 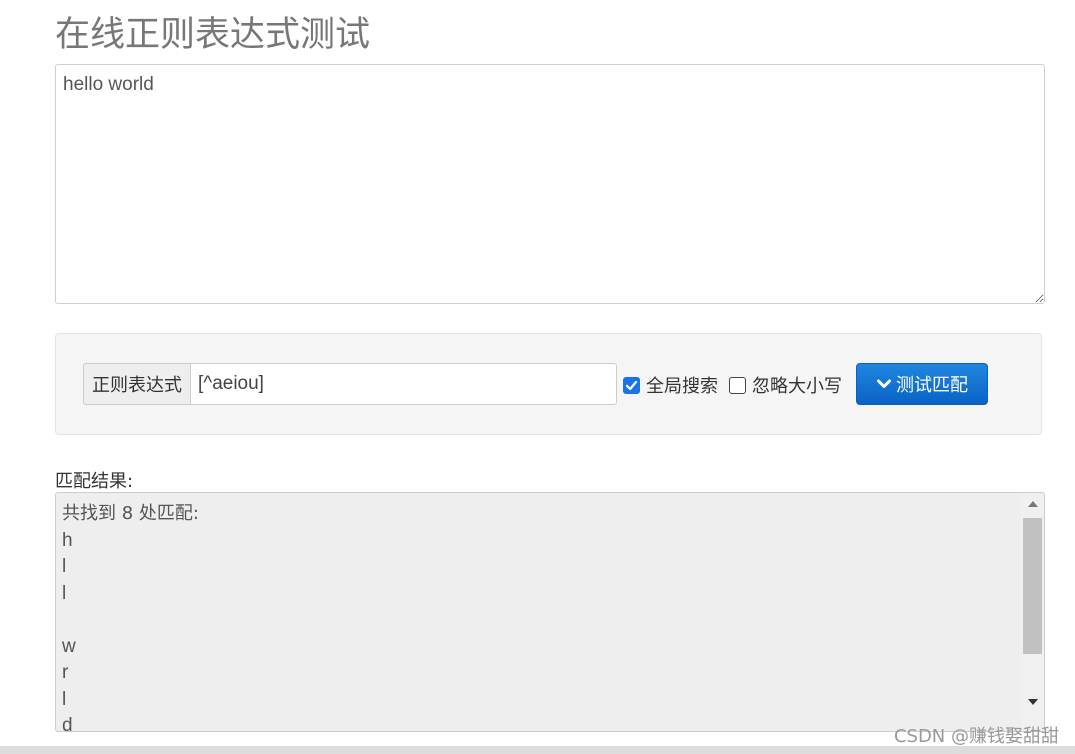 I want to click on regex-input-group: 正则表达式, so click(x=350, y=384).